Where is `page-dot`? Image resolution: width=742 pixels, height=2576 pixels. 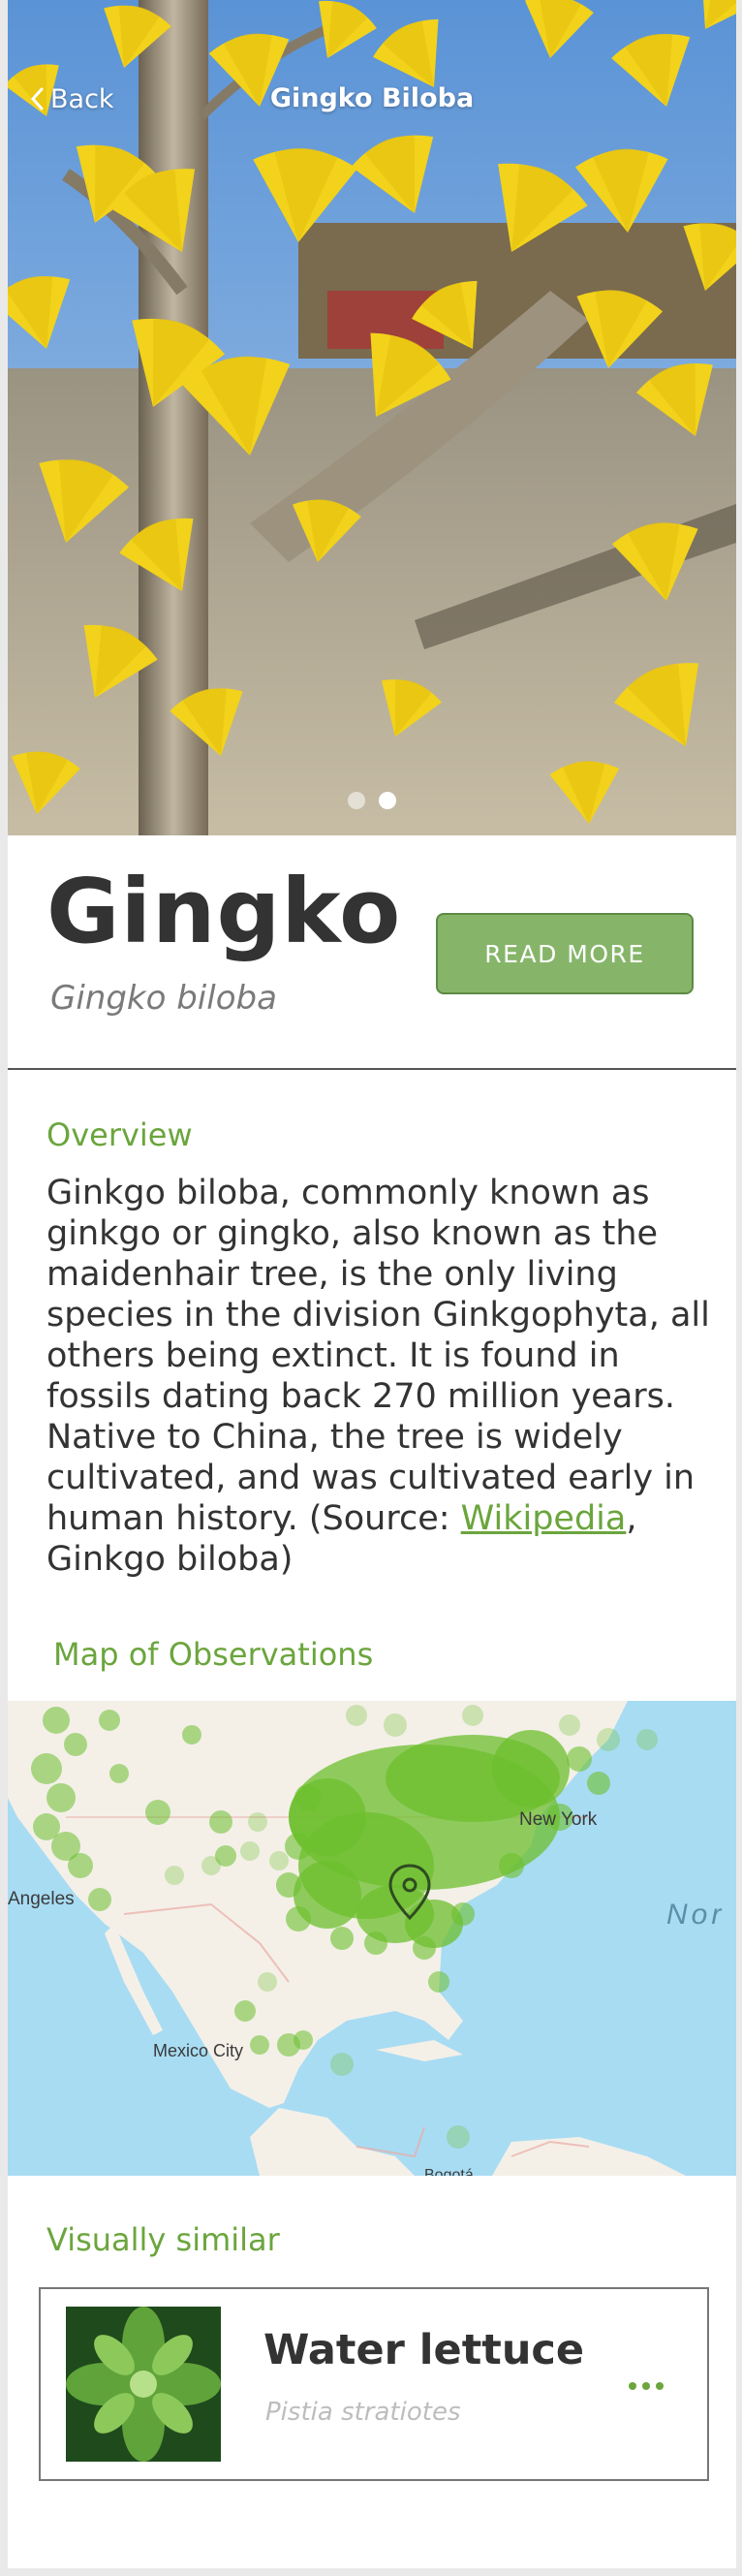
page-dot is located at coordinates (356, 800).